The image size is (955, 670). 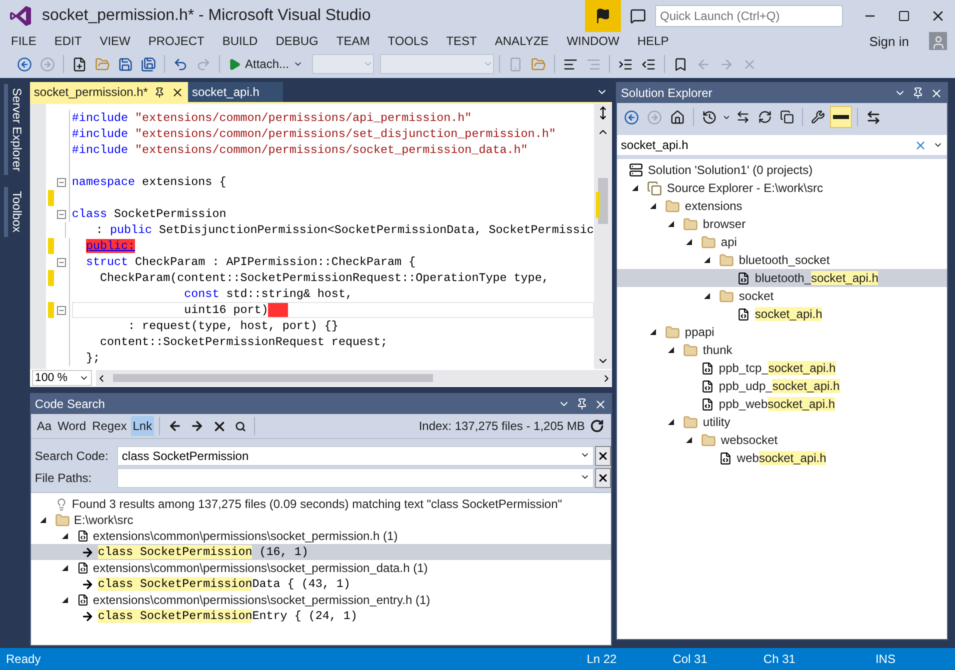 What do you see at coordinates (603, 16) in the screenshot?
I see `notification-button` at bounding box center [603, 16].